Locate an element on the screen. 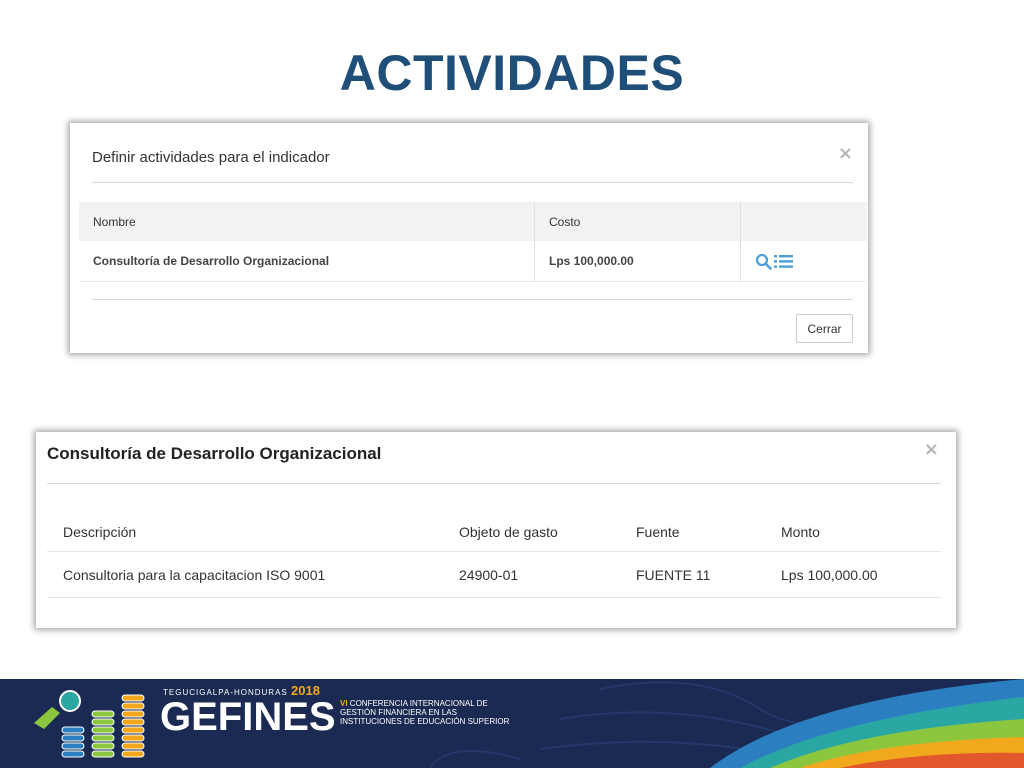  table-header: Descripción Objeto de gasto Fuente Monto is located at coordinates (494, 532).